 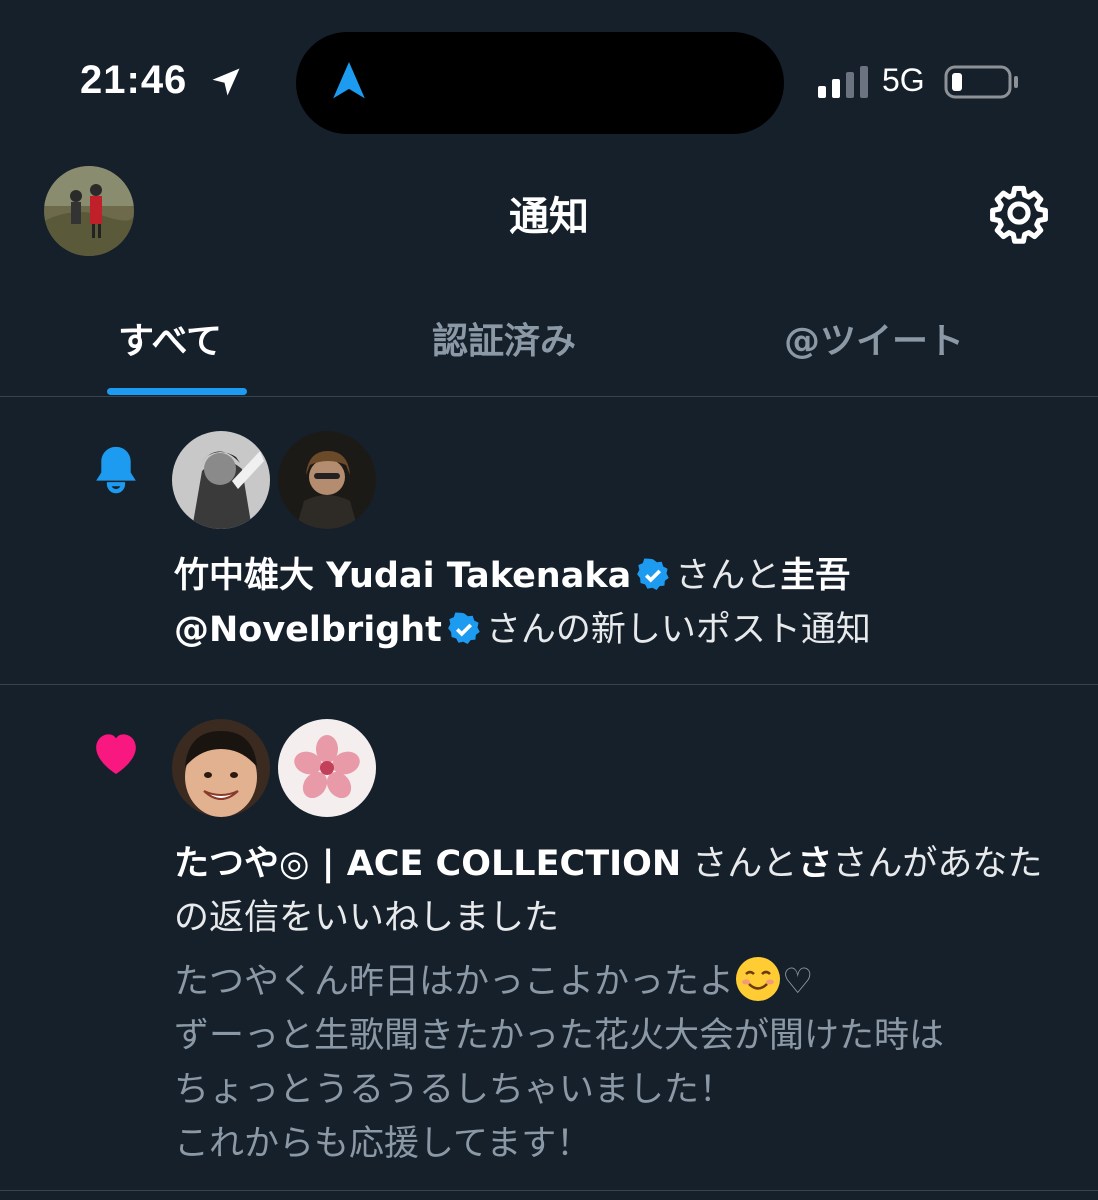 I want to click on user-name: 竹中雄大 Yudai Takenaka, so click(x=402, y=576).